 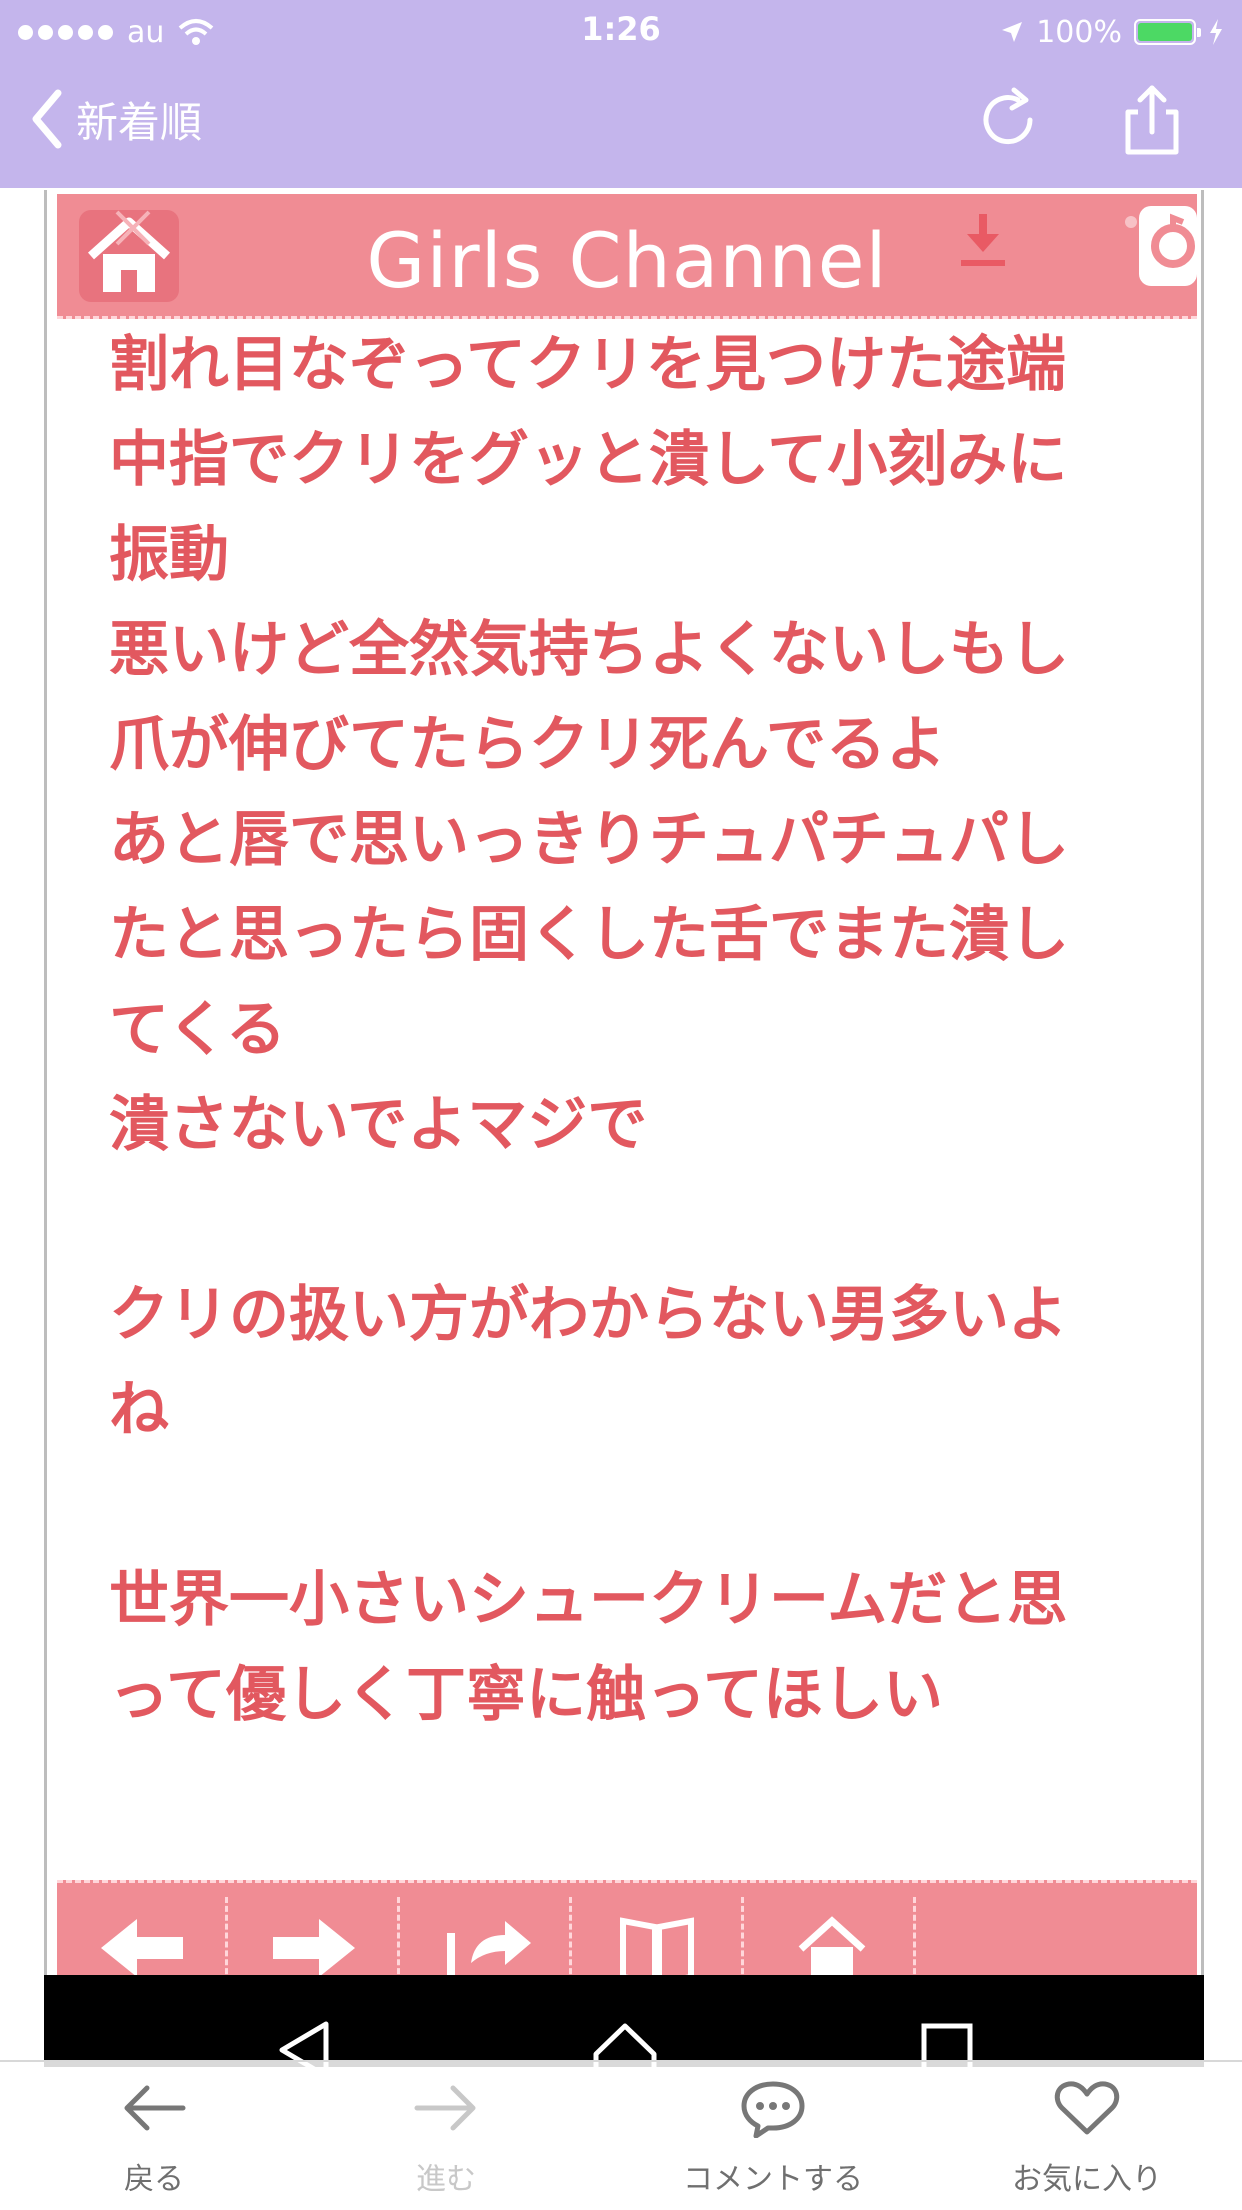 I want to click on book-icon, so click(x=657, y=1948).